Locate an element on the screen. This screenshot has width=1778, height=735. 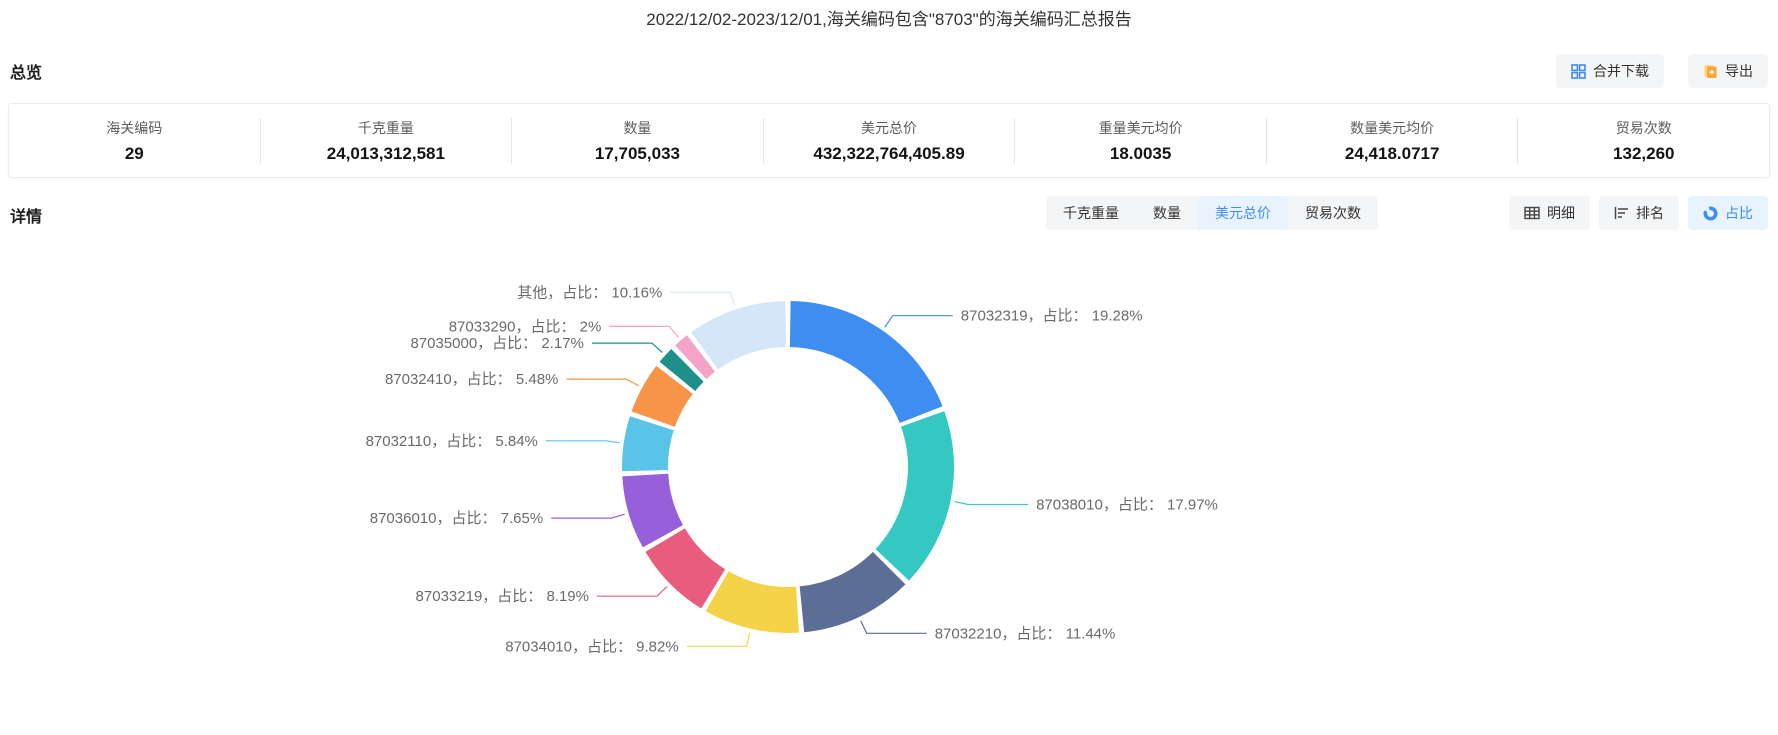
overview-actions: 合并下载 导出 is located at coordinates (1662, 71).